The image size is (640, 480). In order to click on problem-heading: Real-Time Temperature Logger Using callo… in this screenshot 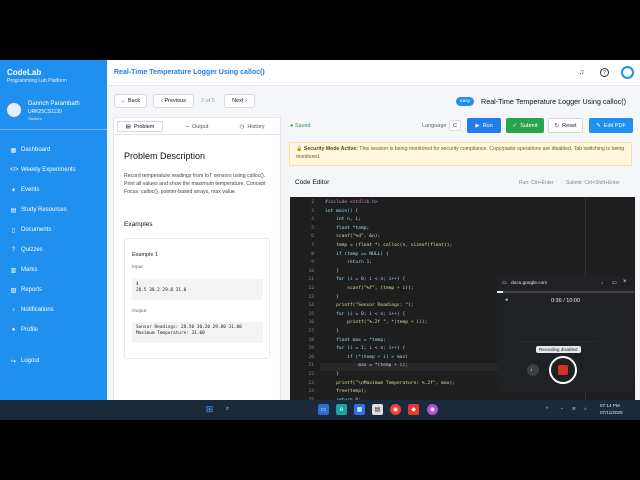, I will do `click(554, 101)`.